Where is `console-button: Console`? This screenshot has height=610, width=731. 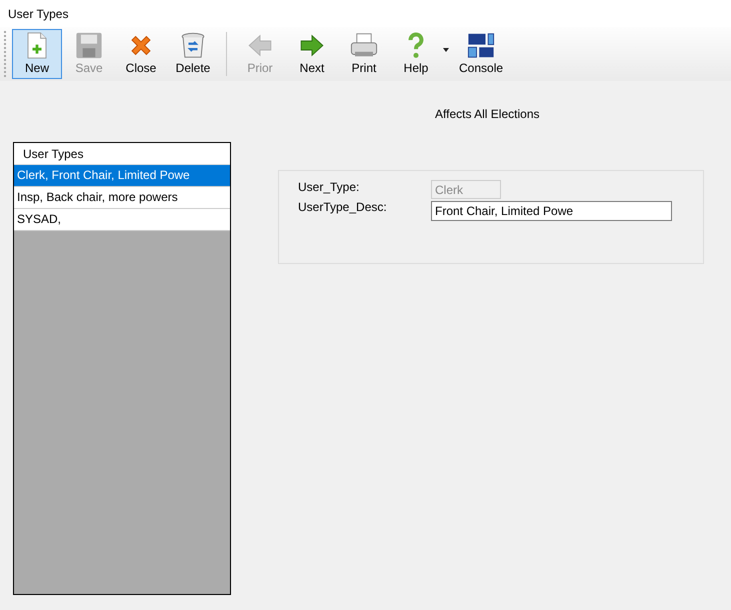
console-button: Console is located at coordinates (481, 54).